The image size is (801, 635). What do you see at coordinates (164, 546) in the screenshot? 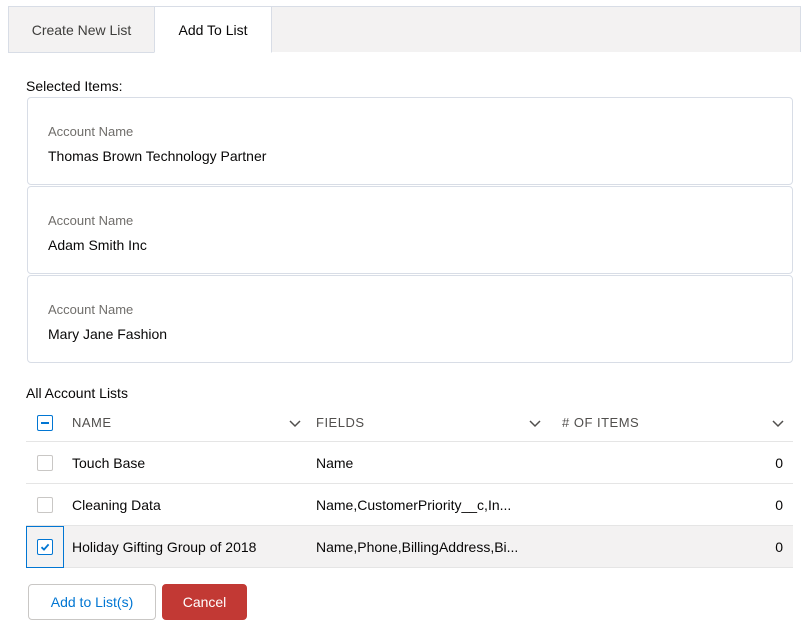
I see `list-name: Holiday Gifting Group of 2018` at bounding box center [164, 546].